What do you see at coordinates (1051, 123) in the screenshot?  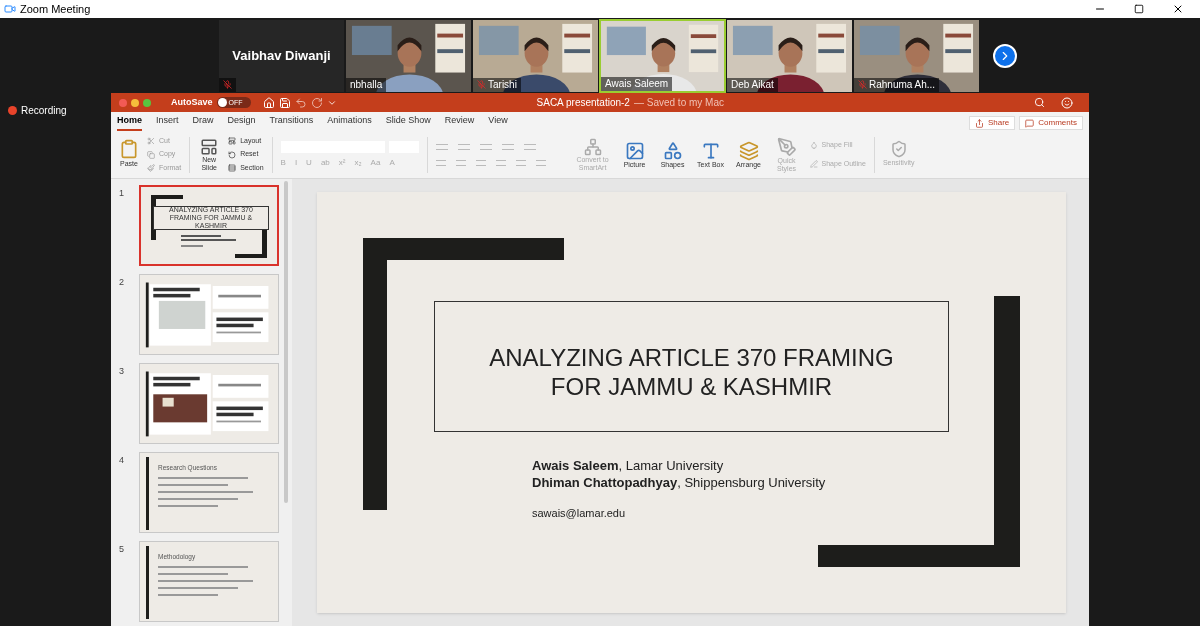 I see `comments-button: Comments` at bounding box center [1051, 123].